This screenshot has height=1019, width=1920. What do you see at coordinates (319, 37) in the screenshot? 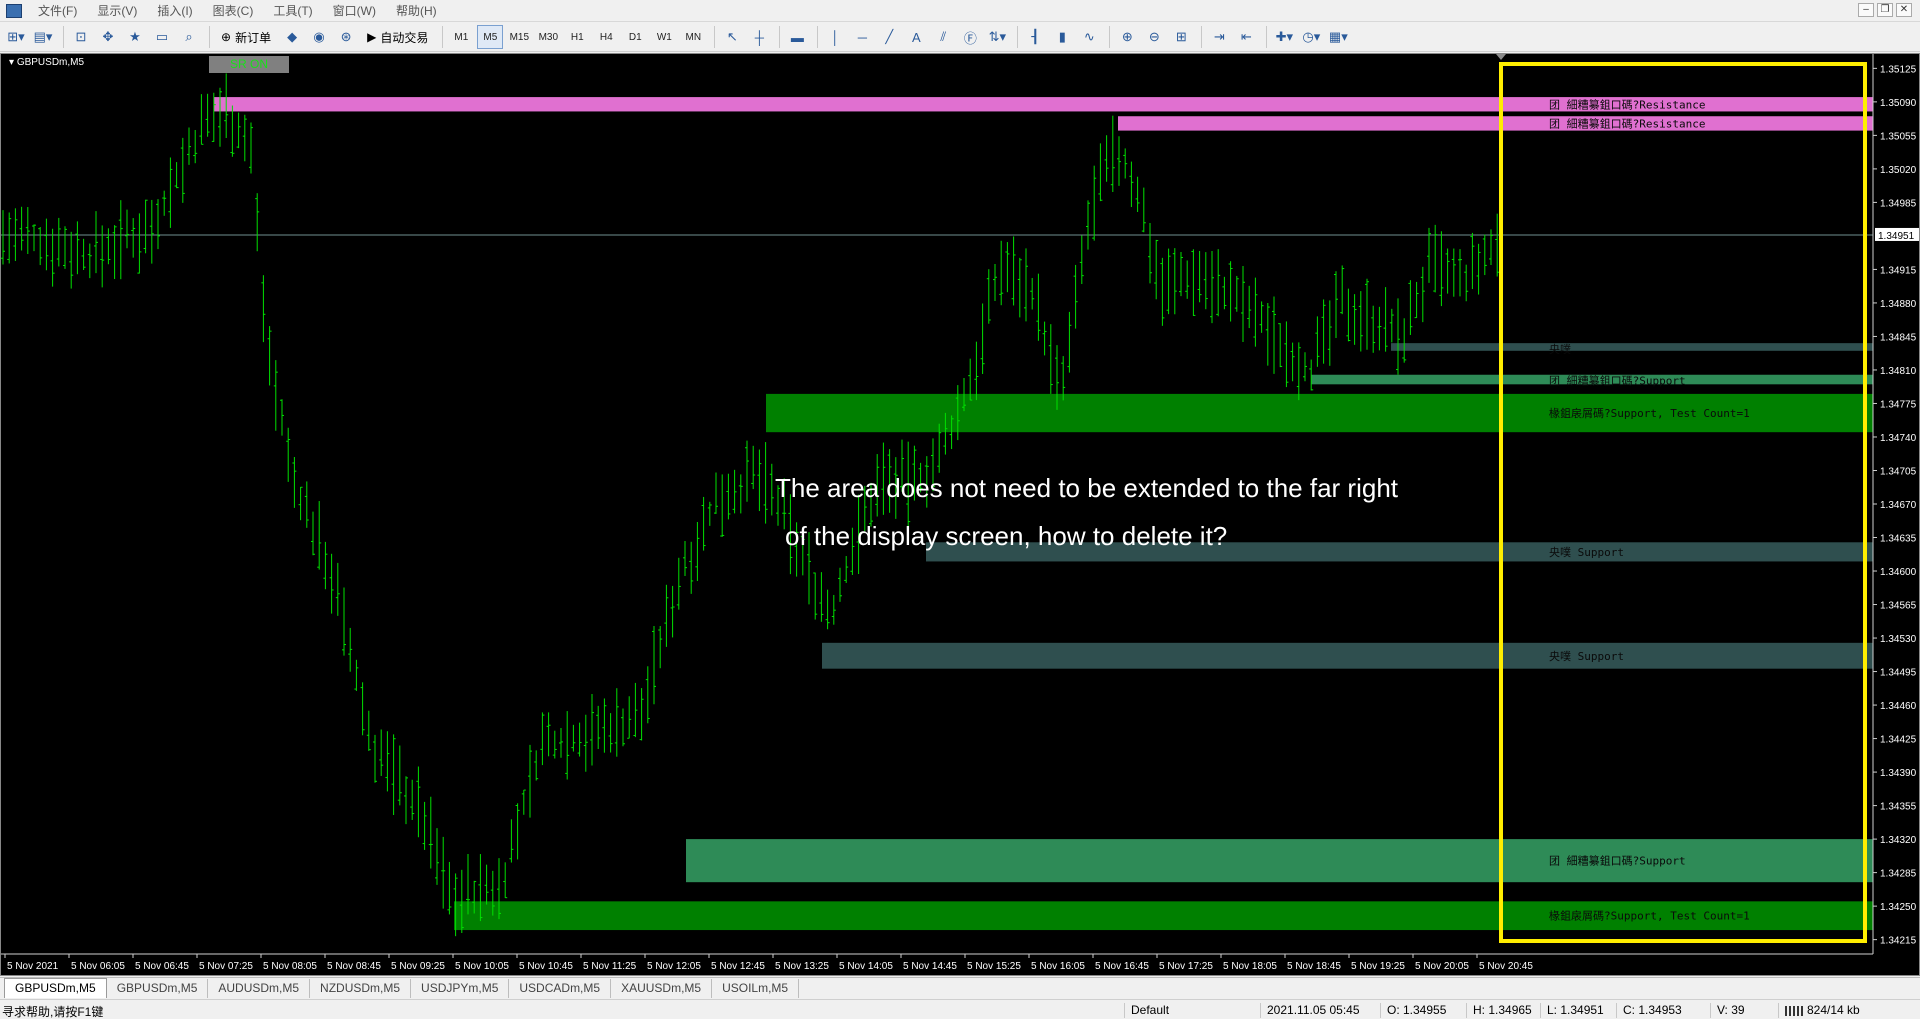
I see `signals-icon: ◉` at bounding box center [319, 37].